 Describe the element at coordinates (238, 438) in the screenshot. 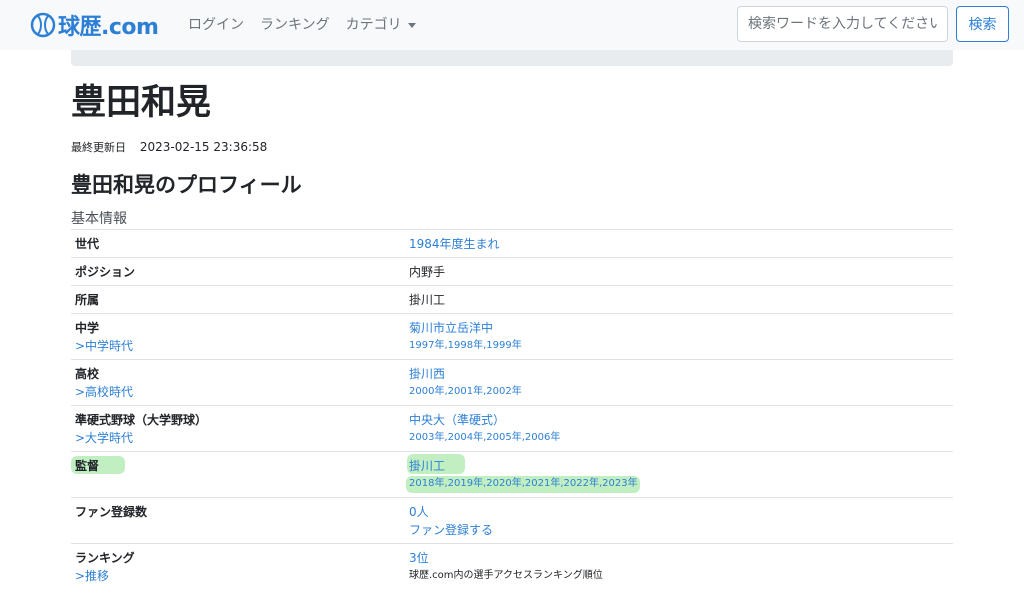

I see `university-era-link: >大学時代` at that location.